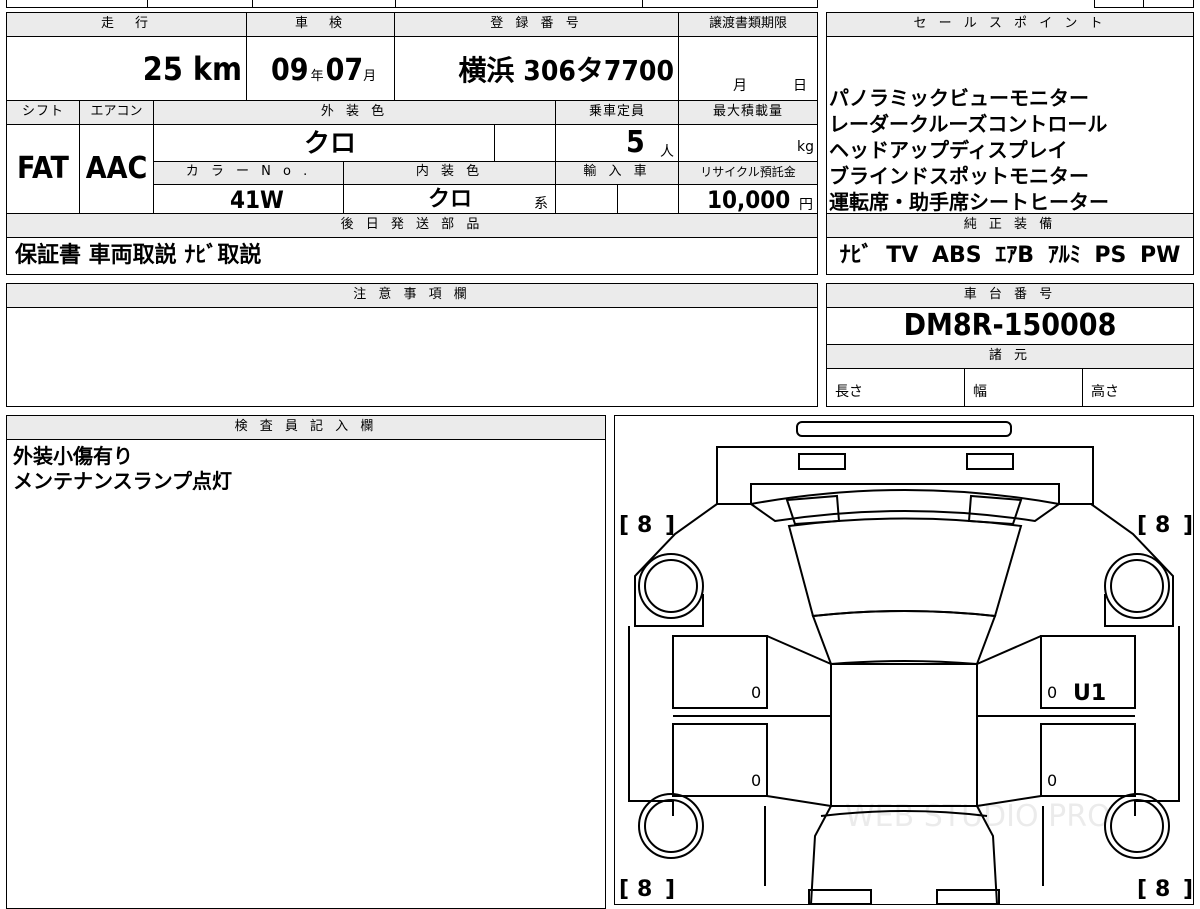 The width and height of the screenshot is (1200, 909). Describe the element at coordinates (257, 200) in the screenshot. I see `color-no-value: 41W` at that location.